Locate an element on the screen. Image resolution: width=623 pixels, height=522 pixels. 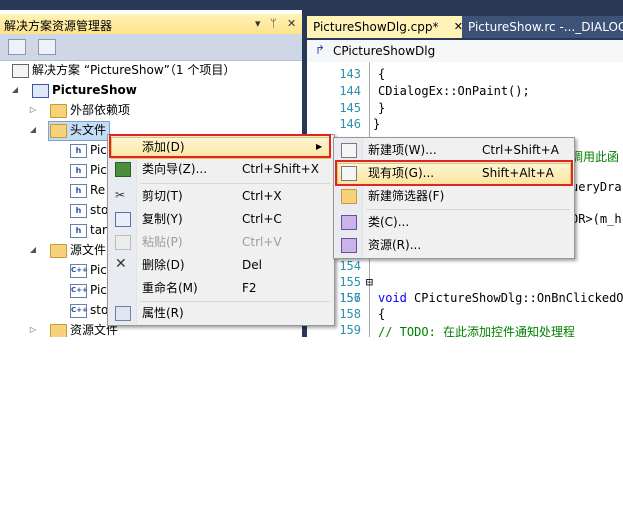
line-number: 143 is located at coordinates (350, 74).